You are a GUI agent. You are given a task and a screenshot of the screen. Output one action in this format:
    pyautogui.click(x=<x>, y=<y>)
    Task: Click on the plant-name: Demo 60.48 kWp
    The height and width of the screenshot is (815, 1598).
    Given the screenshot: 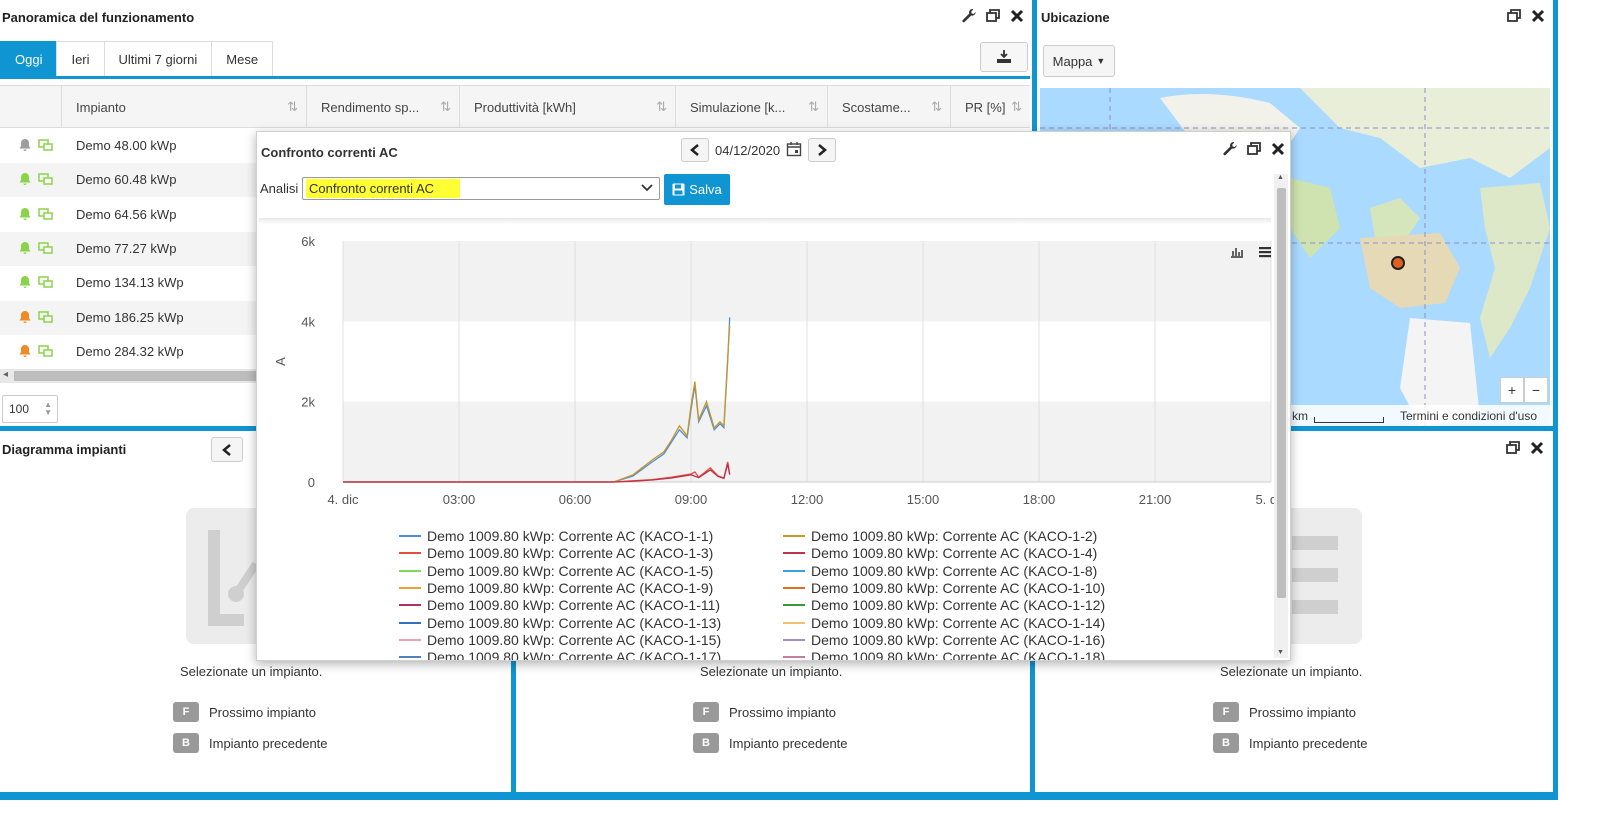 What is the action you would take?
    pyautogui.click(x=126, y=179)
    